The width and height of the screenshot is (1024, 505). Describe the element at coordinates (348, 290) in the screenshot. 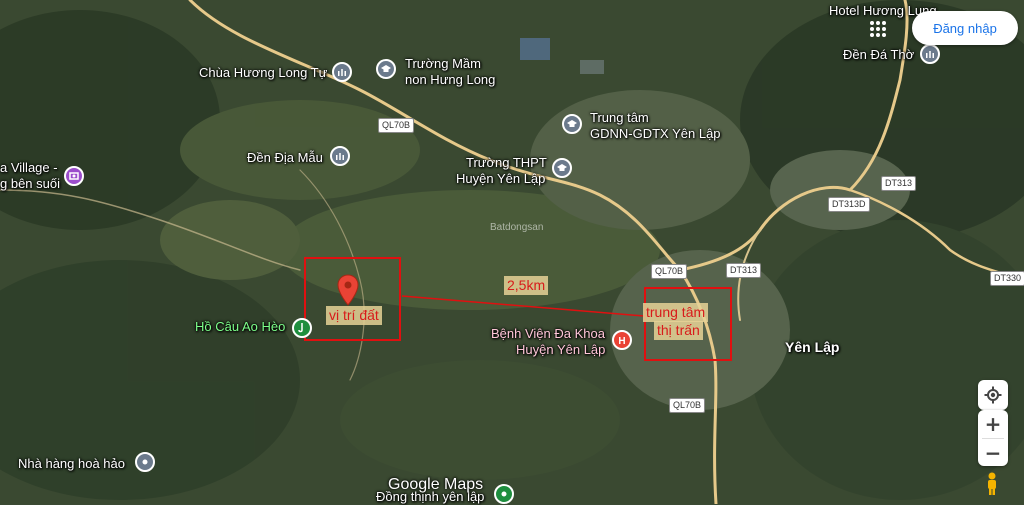

I see `location-pin-icon` at that location.